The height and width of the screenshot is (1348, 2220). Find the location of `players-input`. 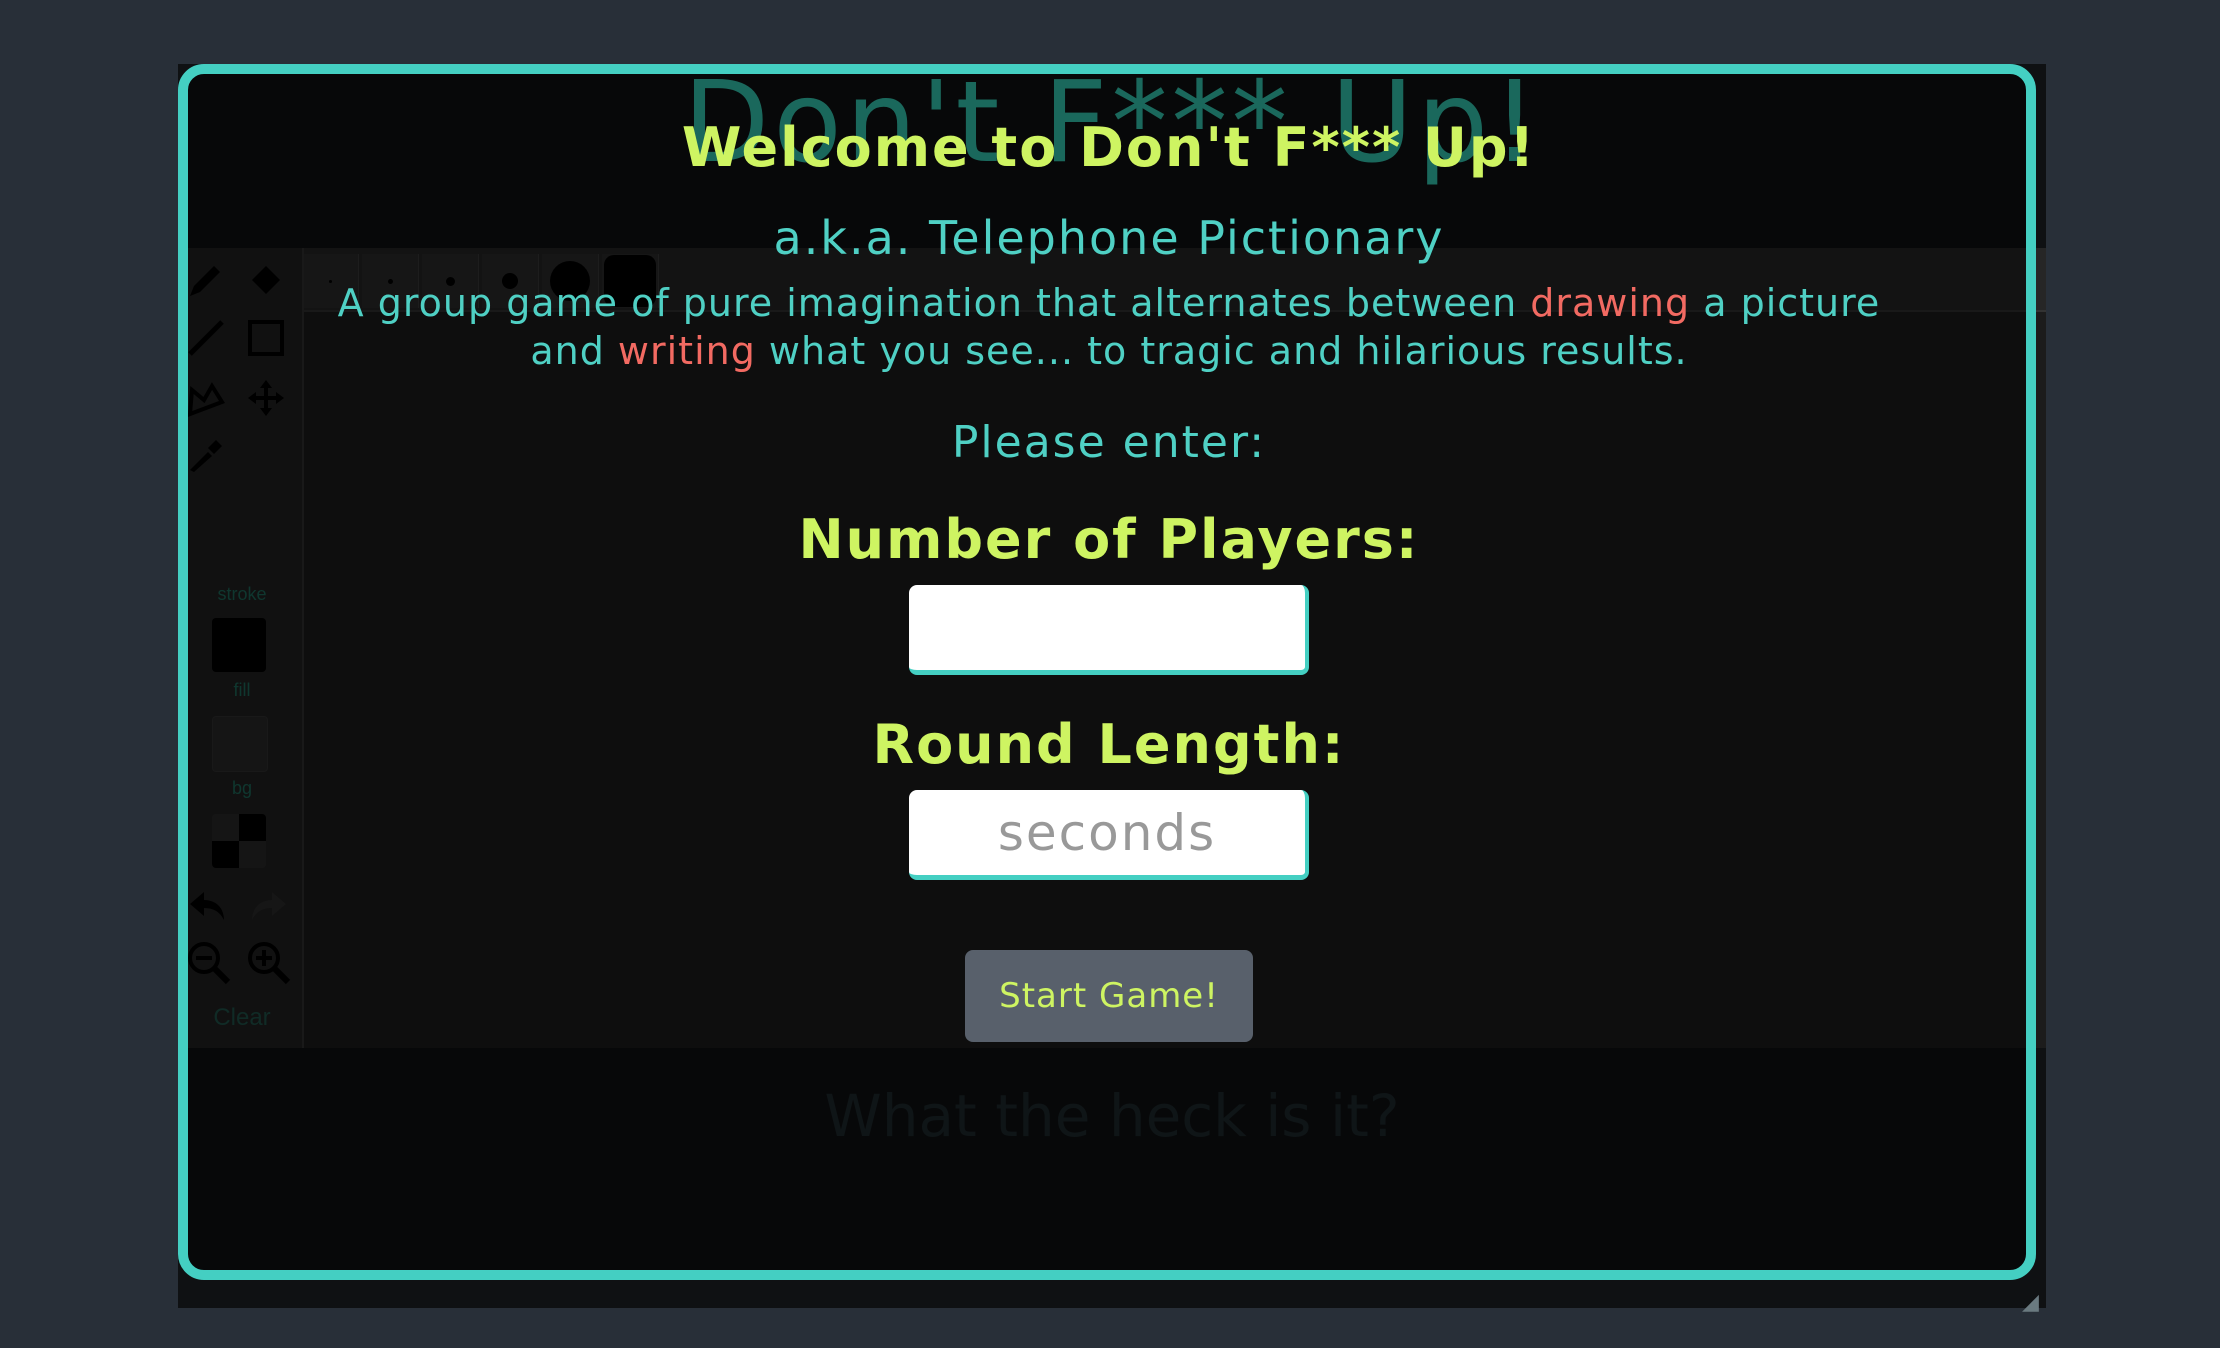

players-input is located at coordinates (1109, 630).